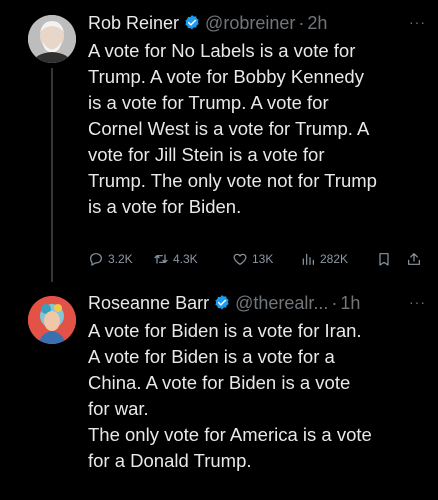 The width and height of the screenshot is (438, 500). Describe the element at coordinates (263, 259) in the screenshot. I see `like-count: 13K` at that location.